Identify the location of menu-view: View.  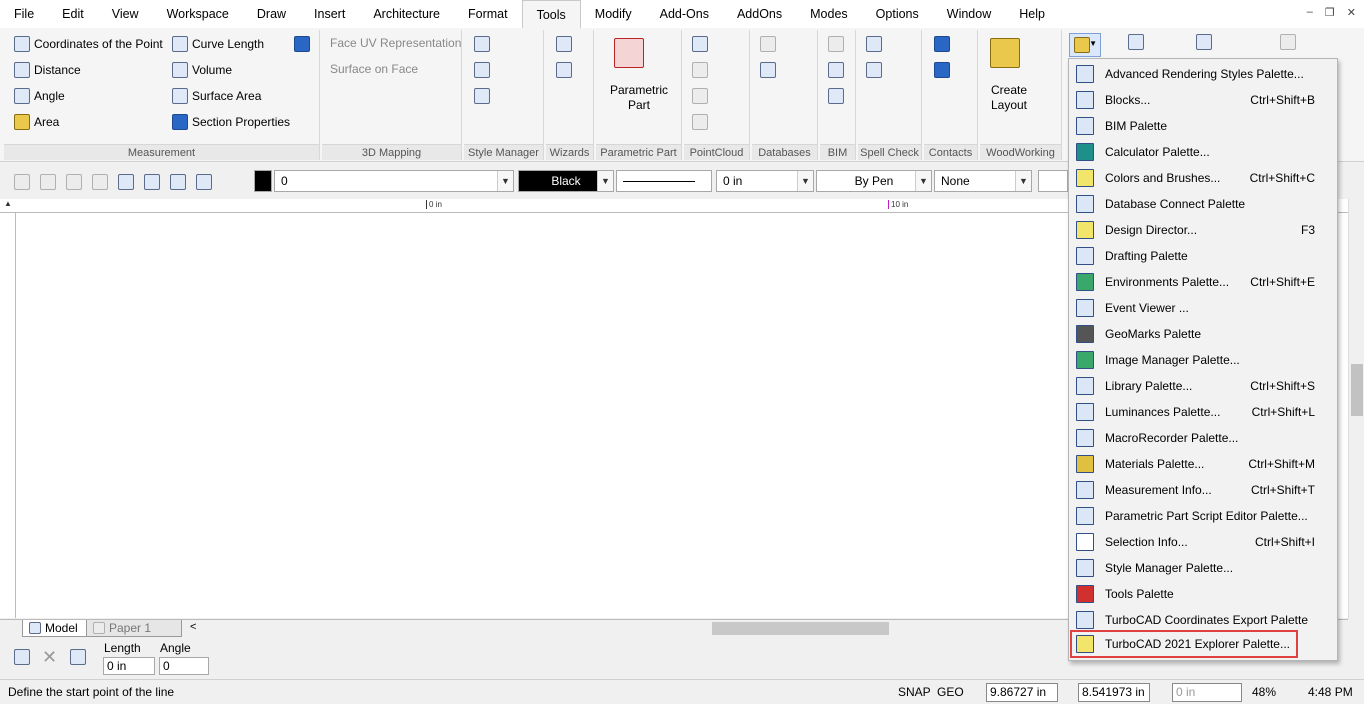
(125, 14).